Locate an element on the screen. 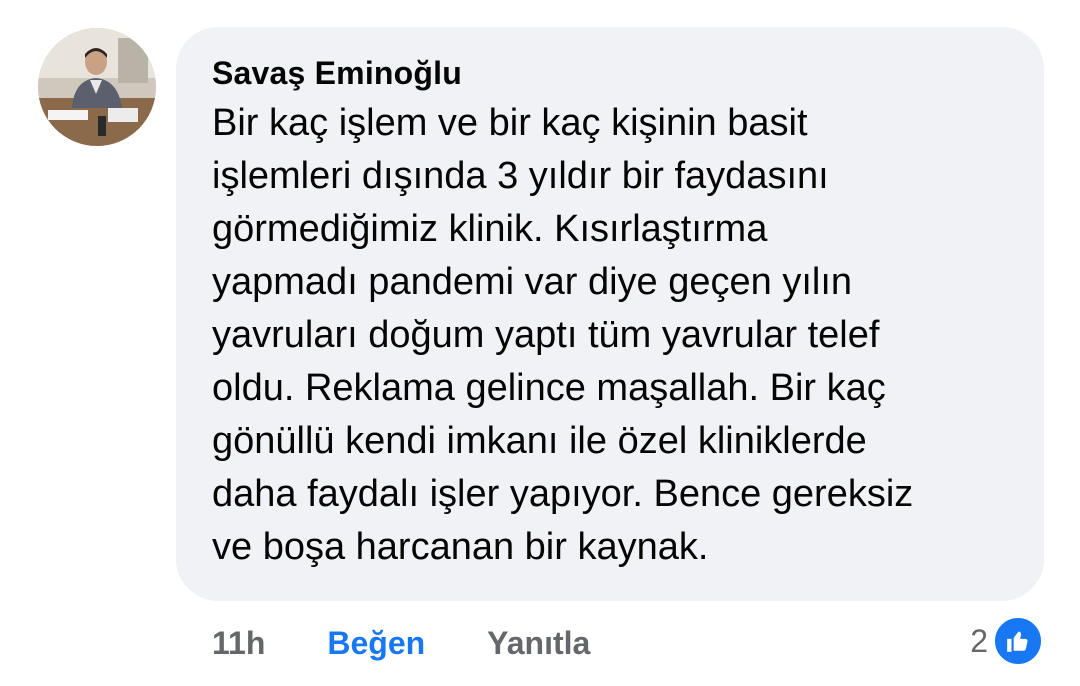 The width and height of the screenshot is (1080, 686). comment-actions: 11h Beğen Yanıtla is located at coordinates (401, 643).